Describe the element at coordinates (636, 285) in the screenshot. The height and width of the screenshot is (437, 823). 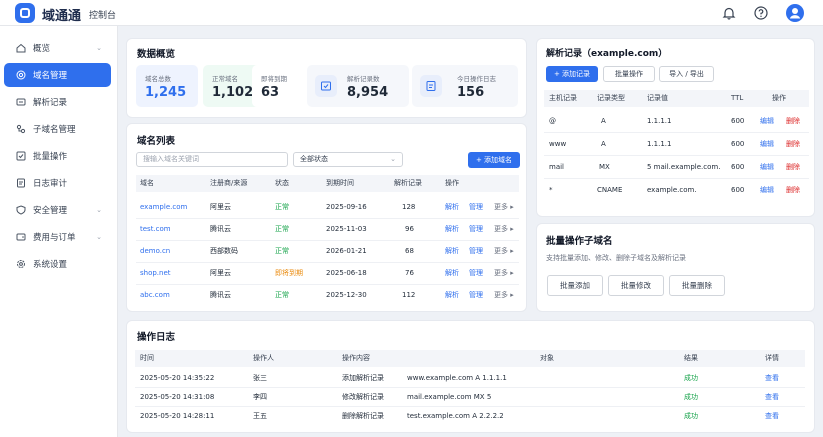
I see `batch-edit-button: 批量修改` at that location.